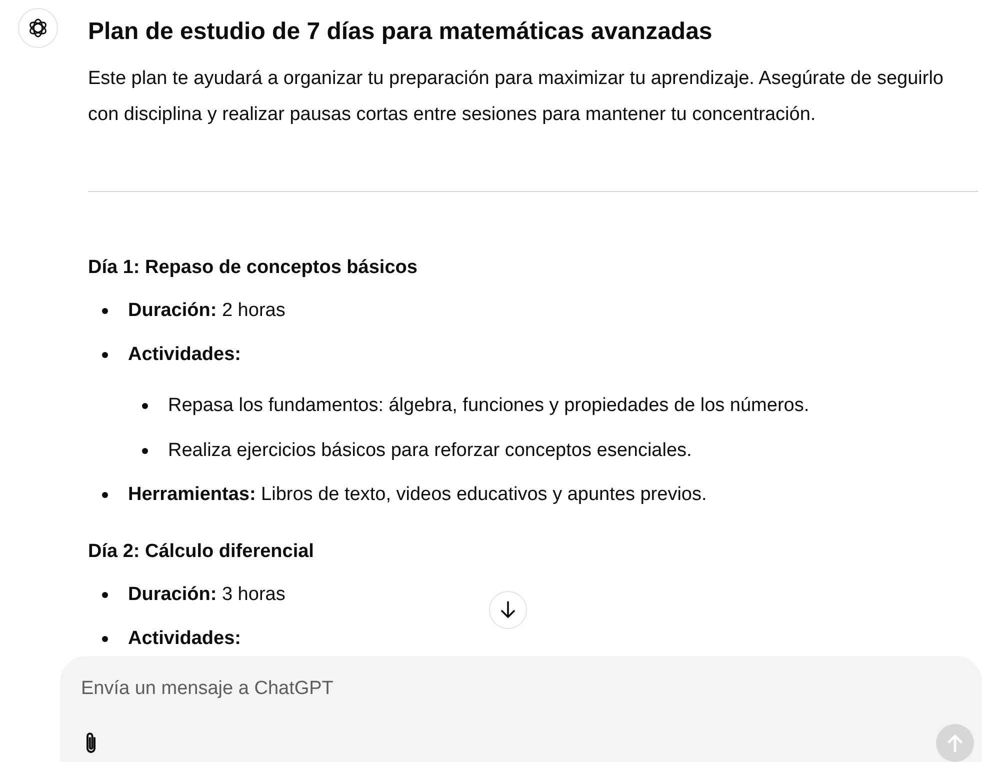  I want to click on list-item-text: Repasa los fundamentos: álgebra, funciones y propiedades de los números., so click(489, 406).